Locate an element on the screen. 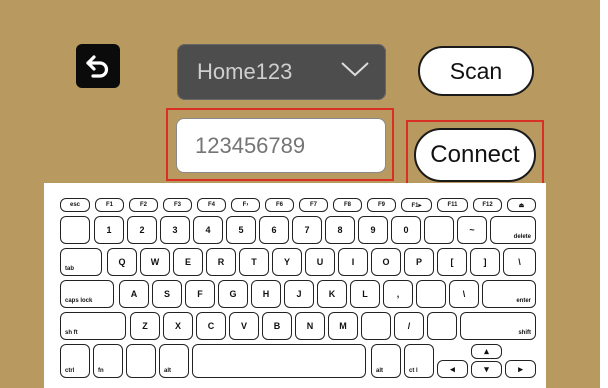 The width and height of the screenshot is (608, 388). key-arrow-left: ◂ is located at coordinates (452, 369).